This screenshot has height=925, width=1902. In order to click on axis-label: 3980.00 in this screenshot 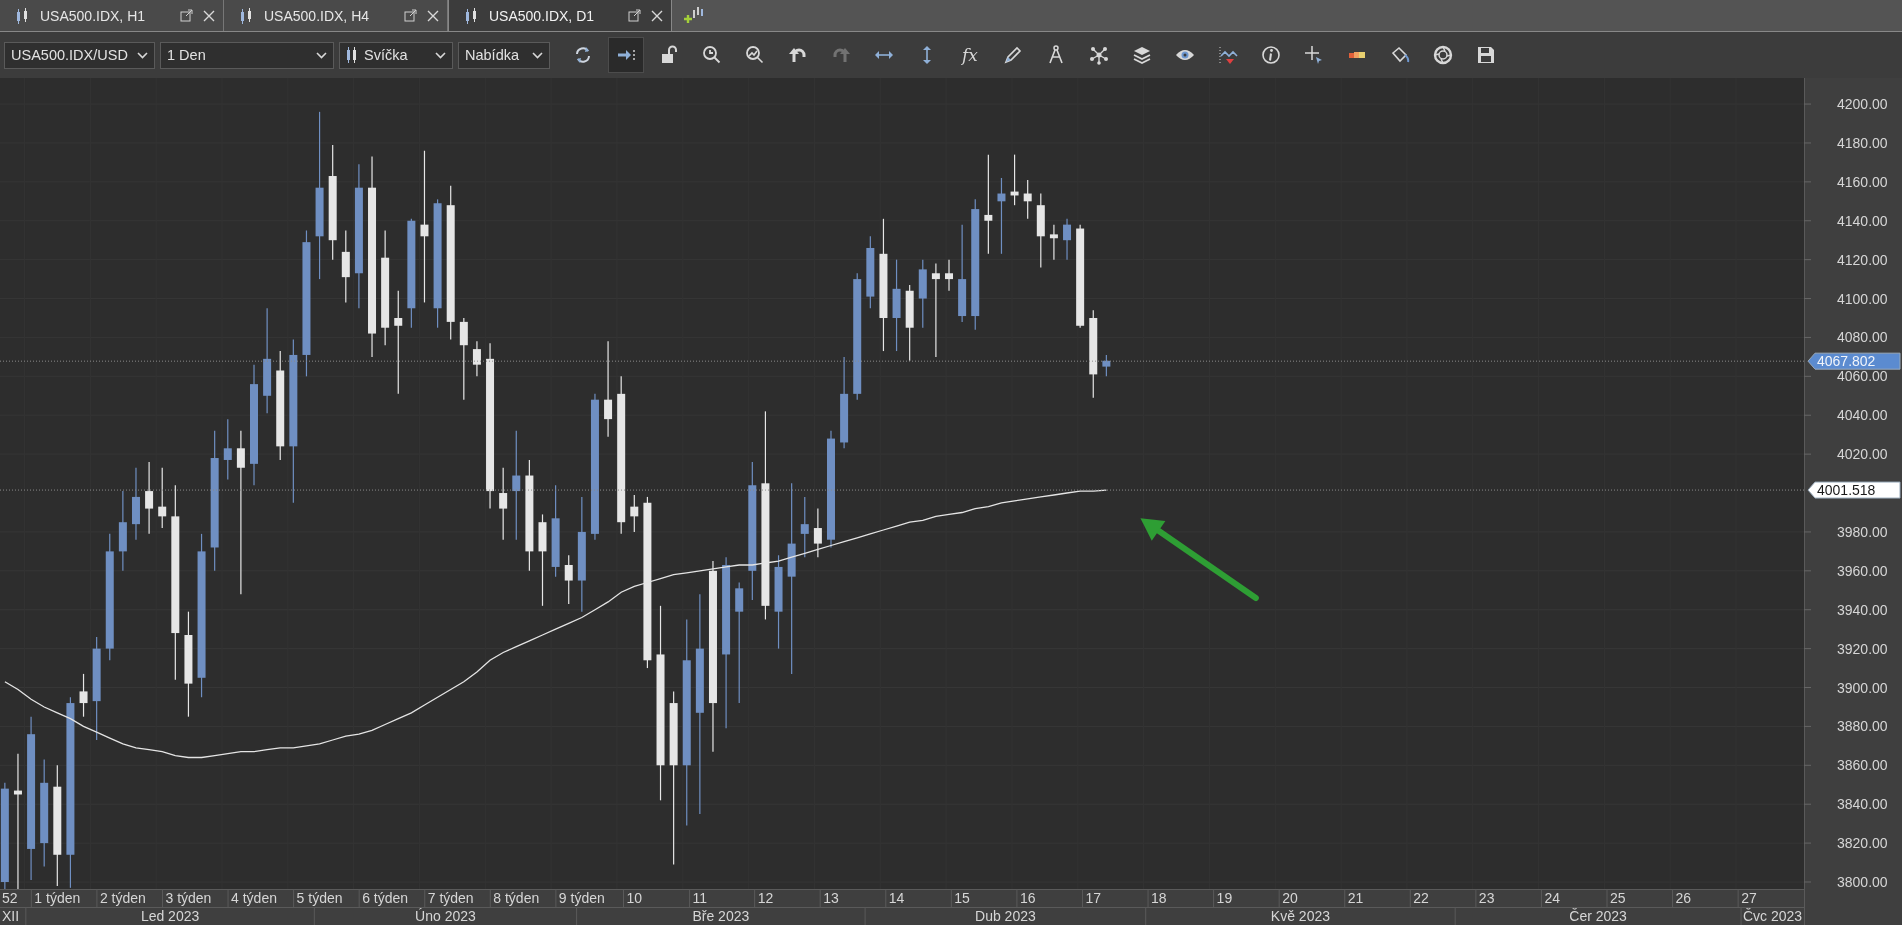, I will do `click(1862, 531)`.